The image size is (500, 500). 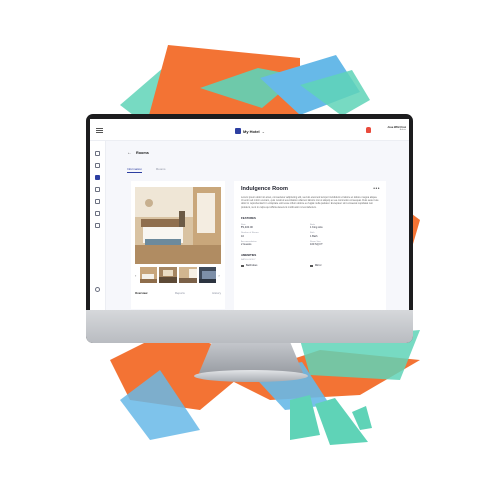 I want to click on chevron-right-icon: ›, so click(x=219, y=275).